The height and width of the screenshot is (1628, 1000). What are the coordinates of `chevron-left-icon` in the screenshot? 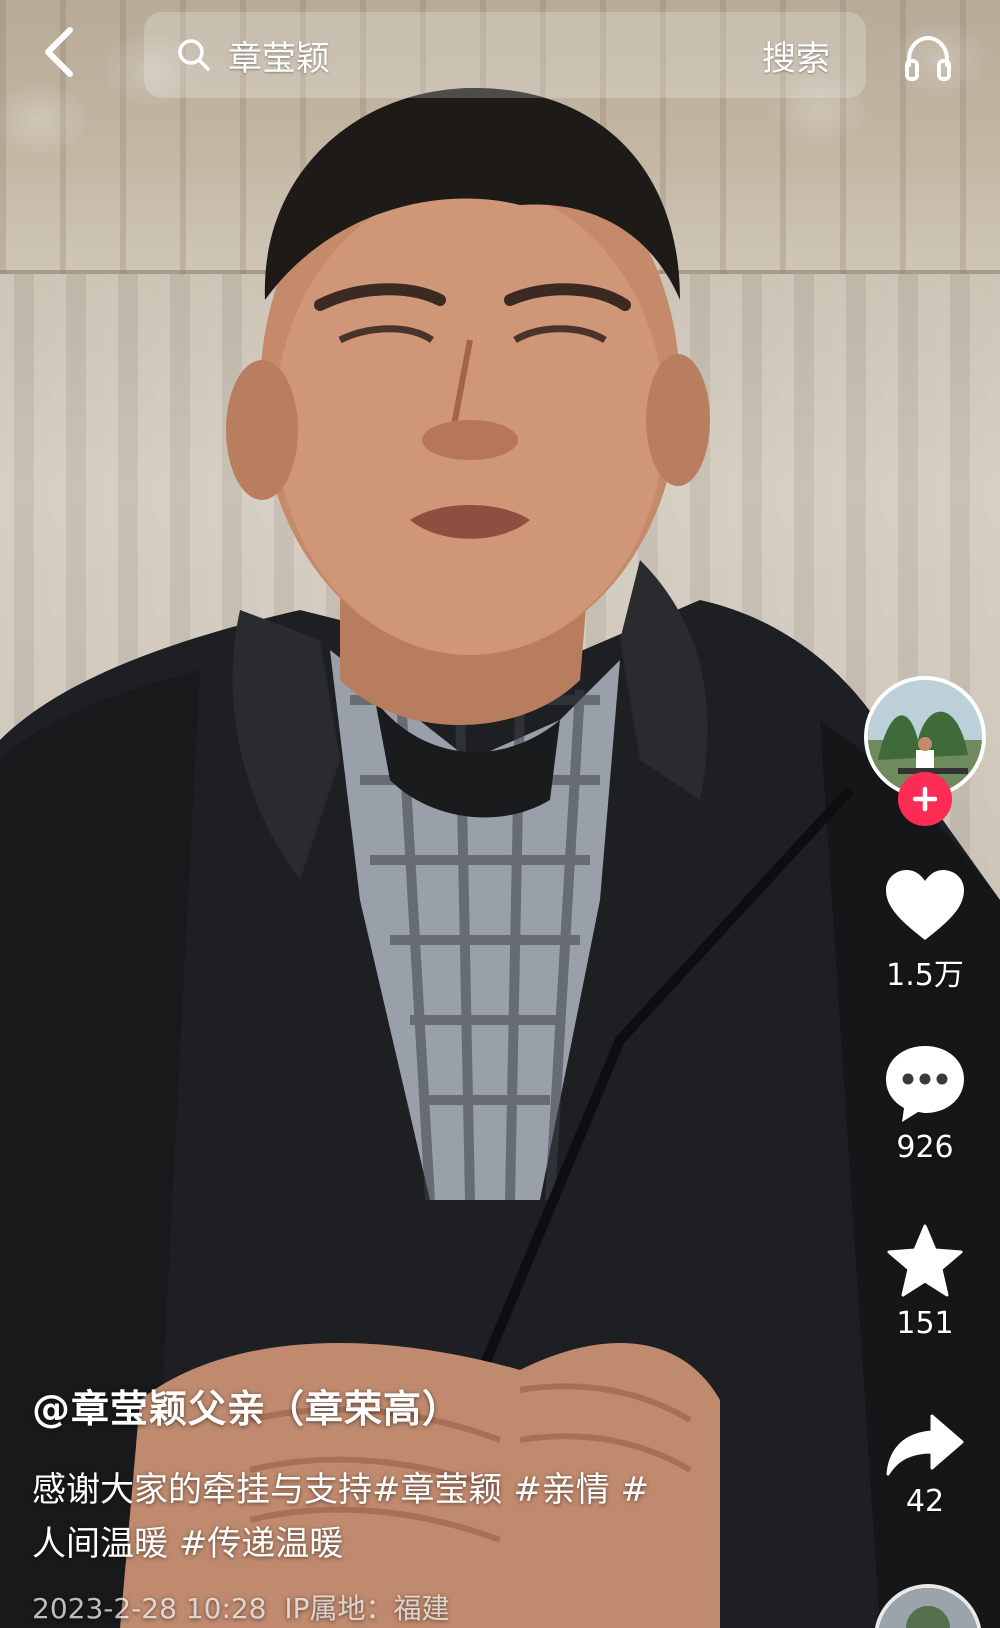 It's located at (59, 52).